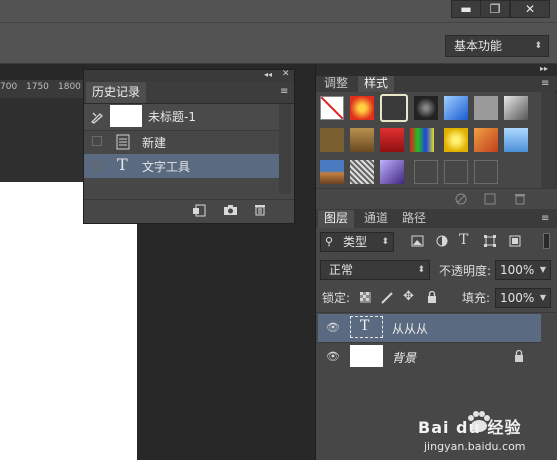 This screenshot has height=460, width=557. What do you see at coordinates (285, 149) in the screenshot?
I see `history-scrollbar` at bounding box center [285, 149].